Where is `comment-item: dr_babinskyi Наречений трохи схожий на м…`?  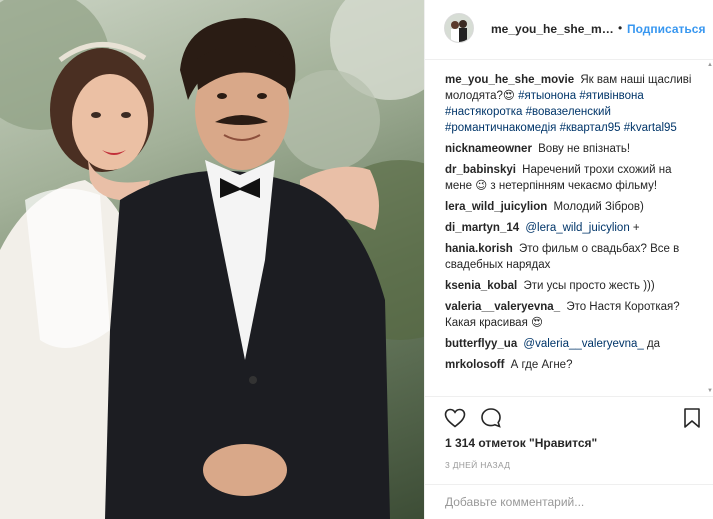
comment-item: dr_babinskyi Наречений трохи схожий на м… is located at coordinates (572, 178).